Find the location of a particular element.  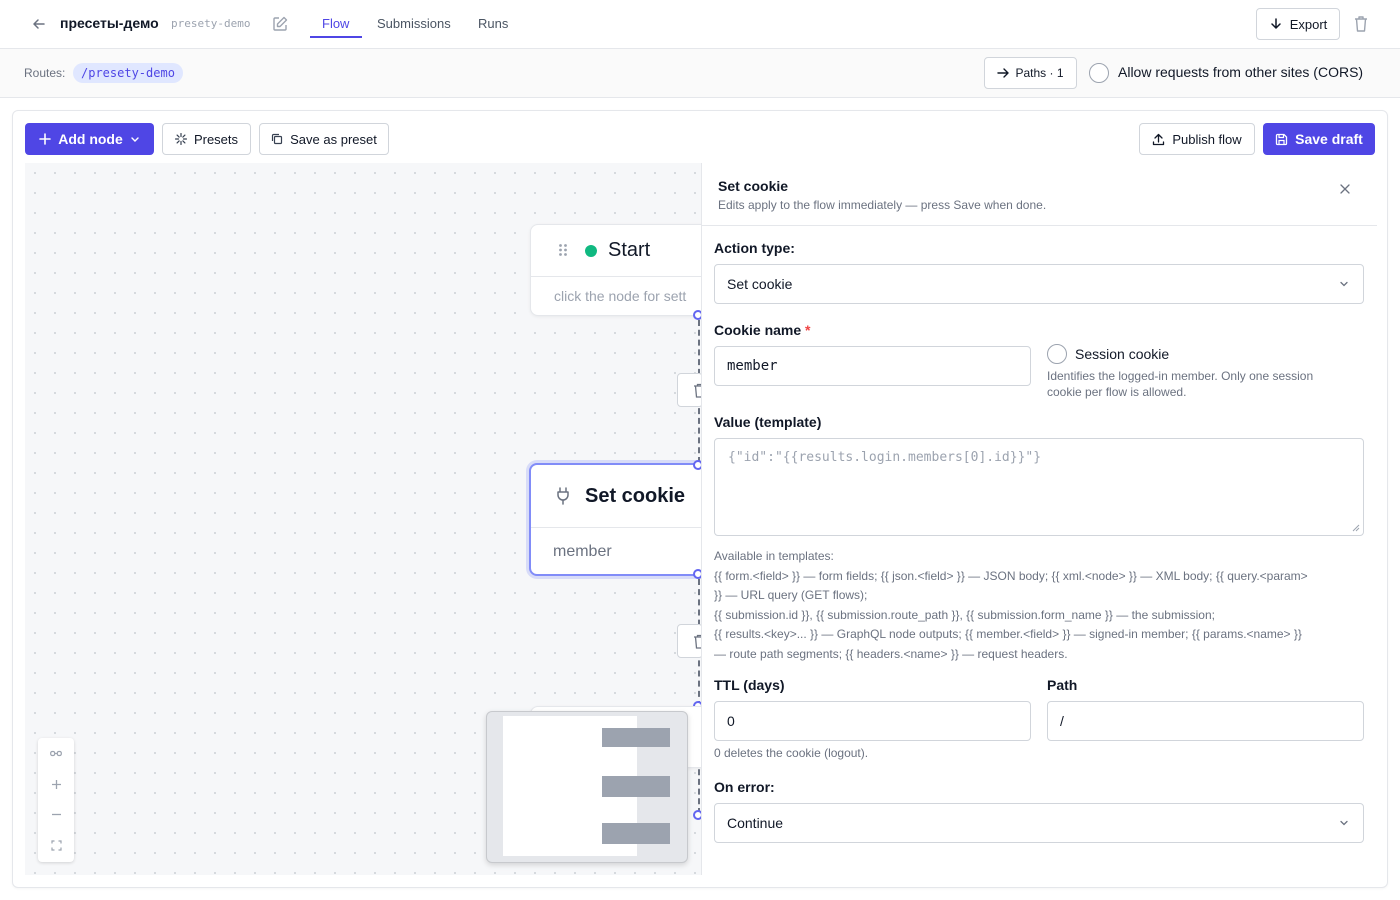

ttl-value: 0 is located at coordinates (731, 721).